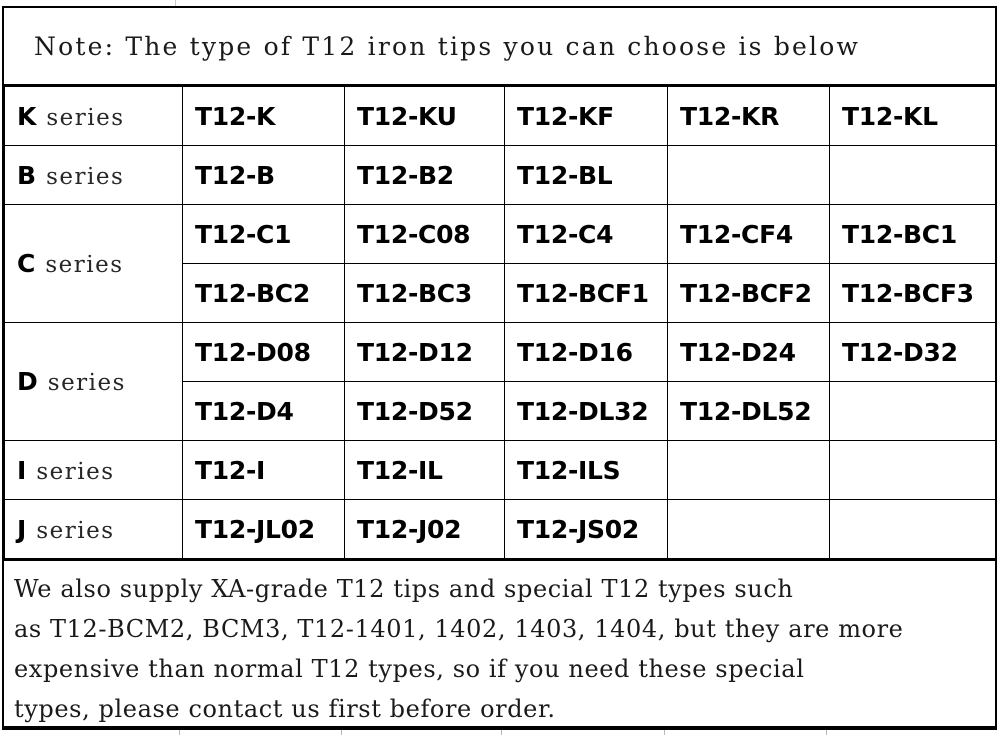 The height and width of the screenshot is (735, 1000). Describe the element at coordinates (27, 116) in the screenshot. I see `series-letter: K` at that location.